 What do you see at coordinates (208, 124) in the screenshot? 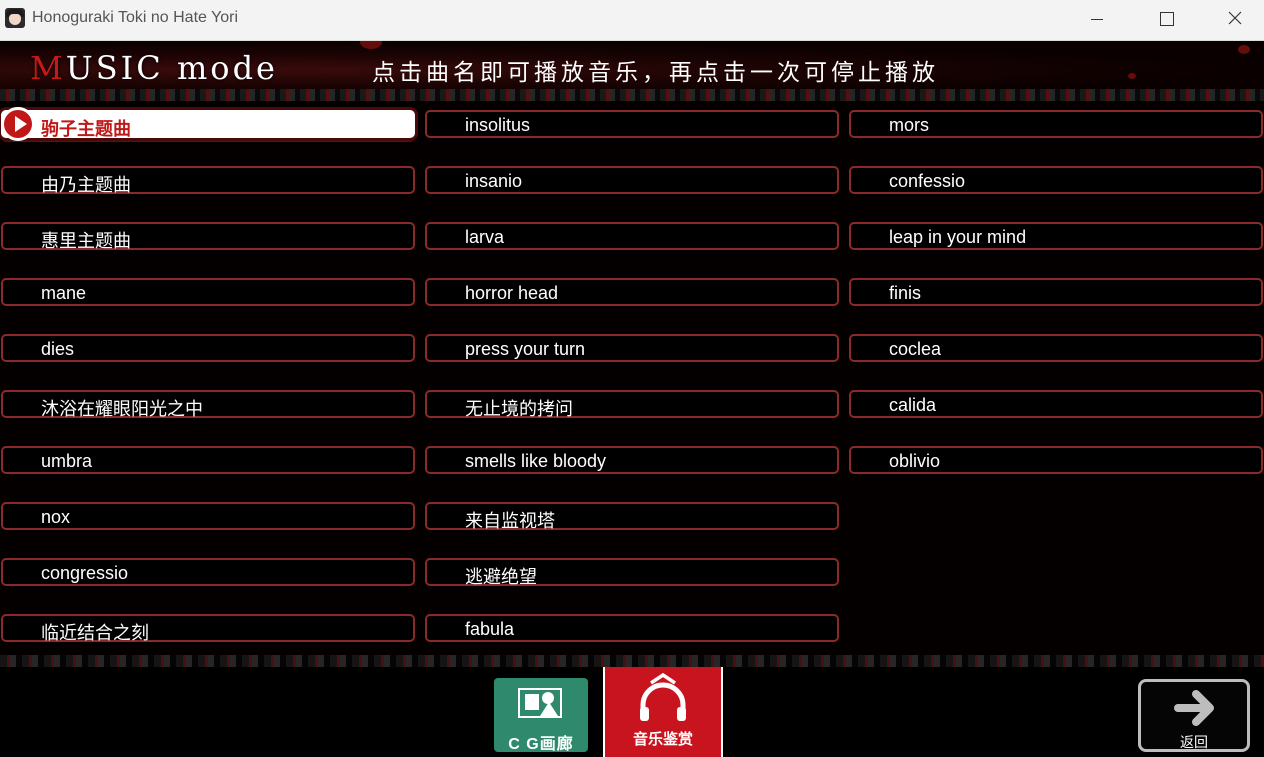
I see `track-item-selected: 驹子主题曲` at bounding box center [208, 124].